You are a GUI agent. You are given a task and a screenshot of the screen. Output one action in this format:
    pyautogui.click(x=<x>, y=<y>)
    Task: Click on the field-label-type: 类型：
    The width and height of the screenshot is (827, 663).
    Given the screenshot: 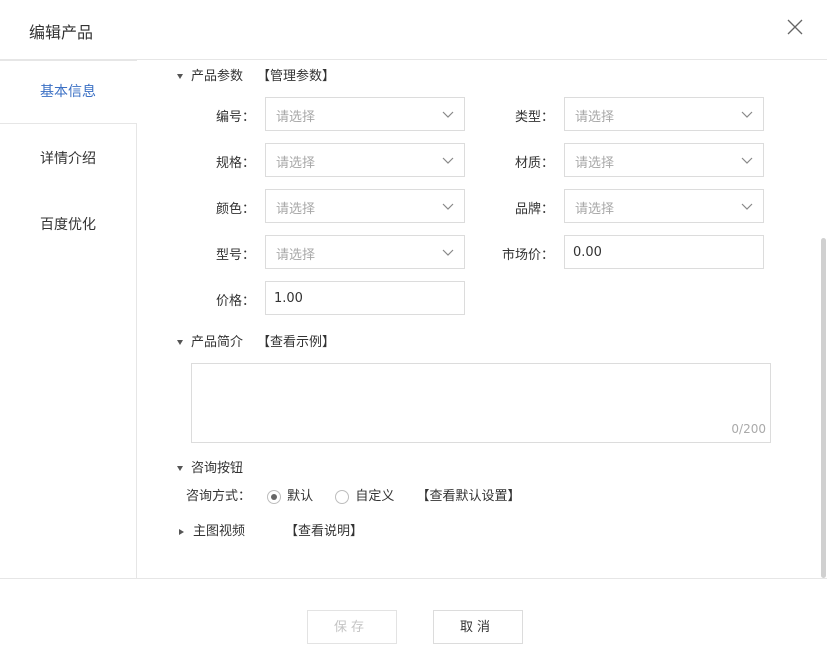 What is the action you would take?
    pyautogui.click(x=534, y=117)
    